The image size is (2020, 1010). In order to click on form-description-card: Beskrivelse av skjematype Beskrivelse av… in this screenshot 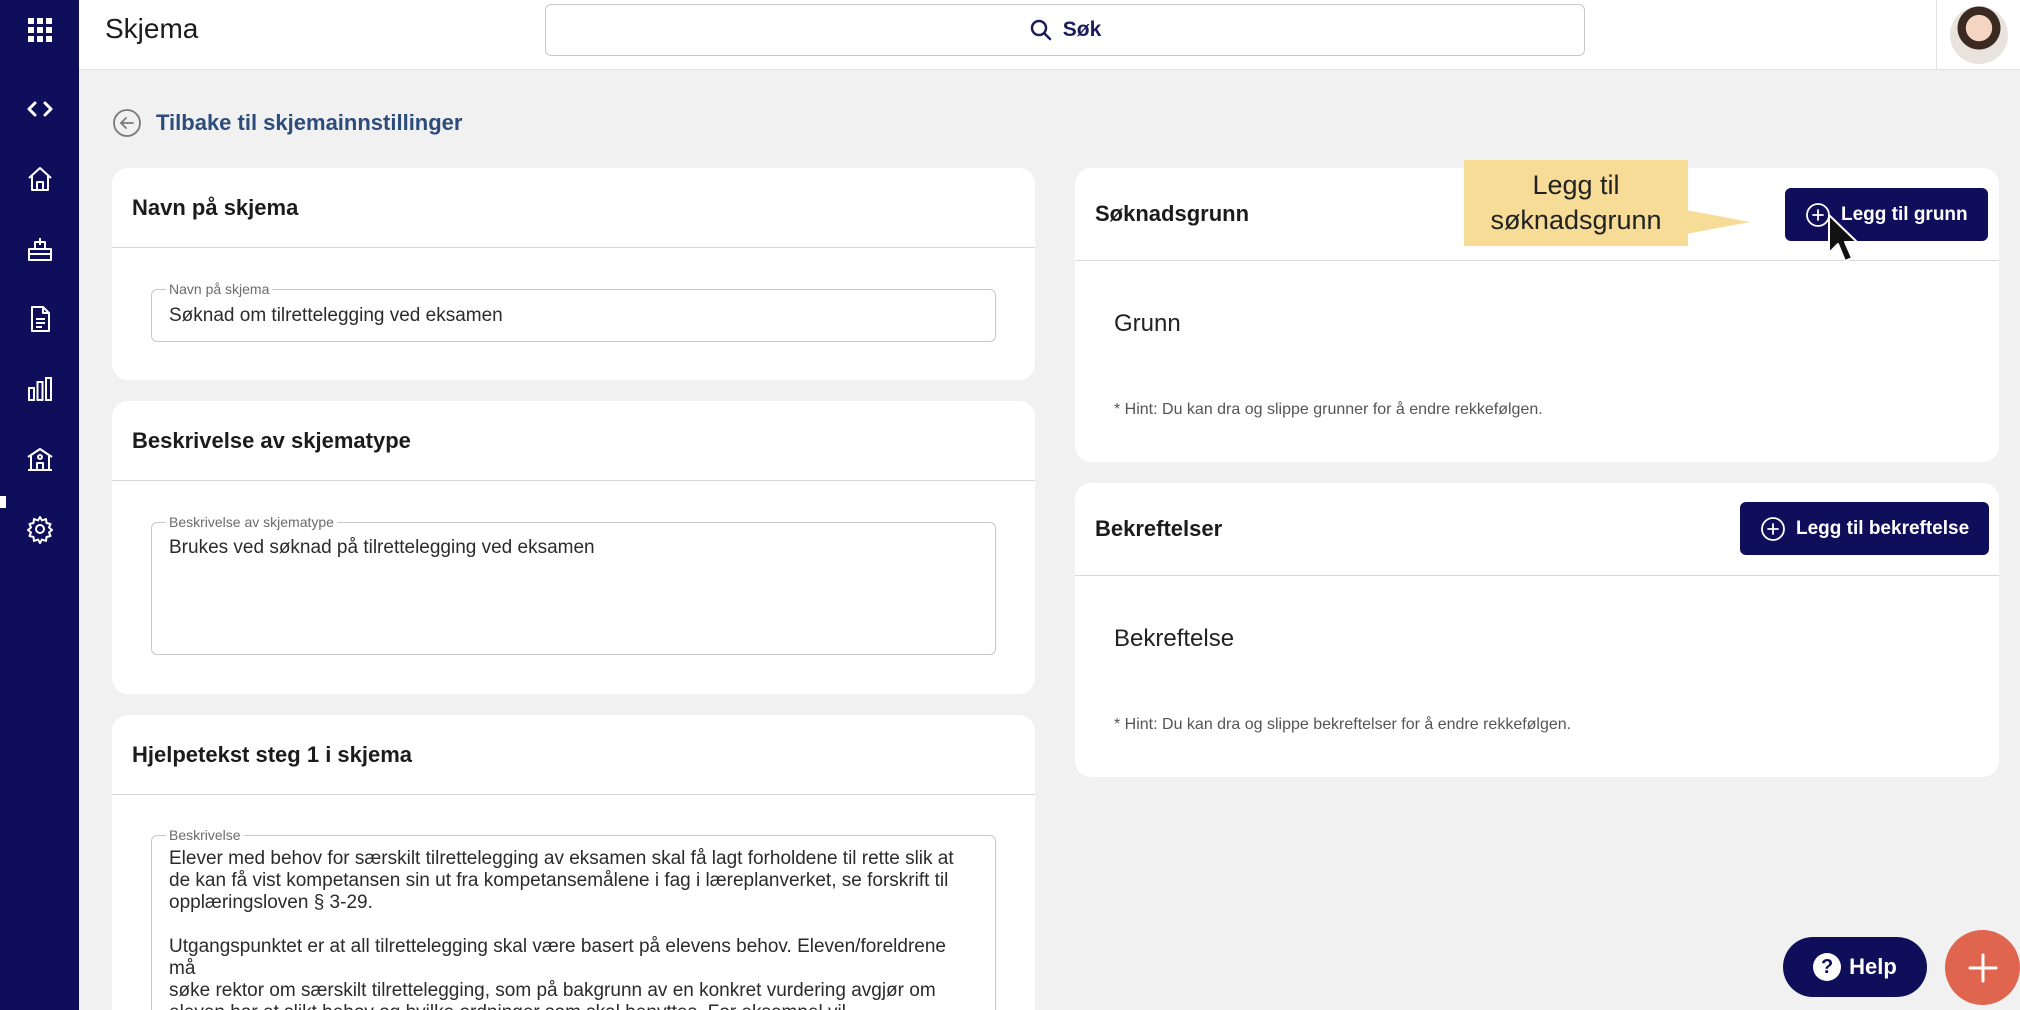, I will do `click(573, 547)`.